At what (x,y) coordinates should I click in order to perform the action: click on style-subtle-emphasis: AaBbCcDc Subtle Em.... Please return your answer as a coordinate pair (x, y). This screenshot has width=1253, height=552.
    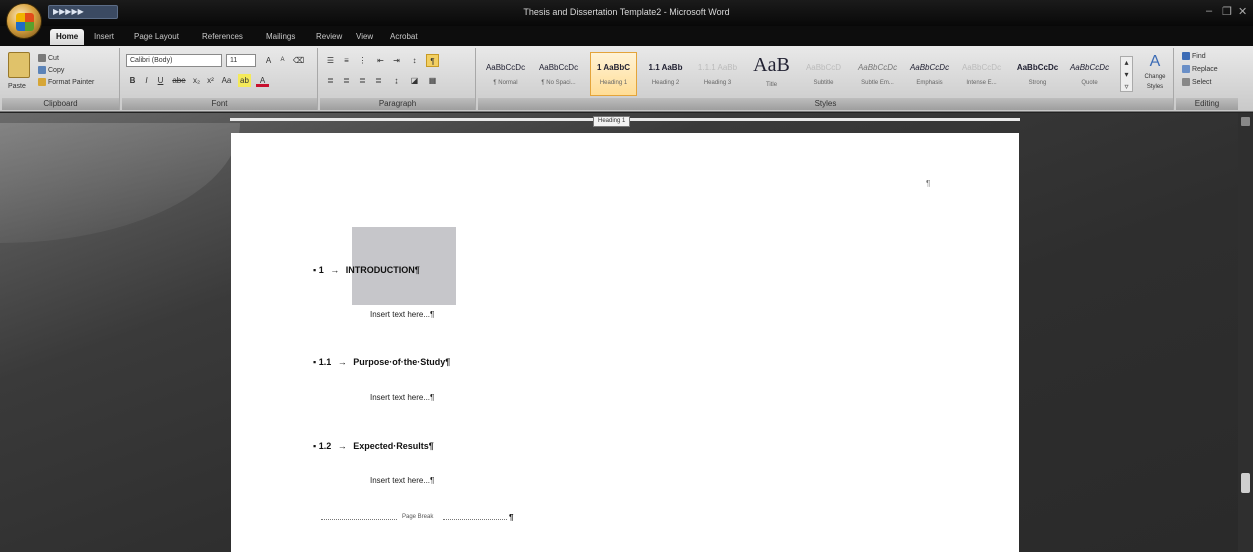
    Looking at the image, I should click on (877, 74).